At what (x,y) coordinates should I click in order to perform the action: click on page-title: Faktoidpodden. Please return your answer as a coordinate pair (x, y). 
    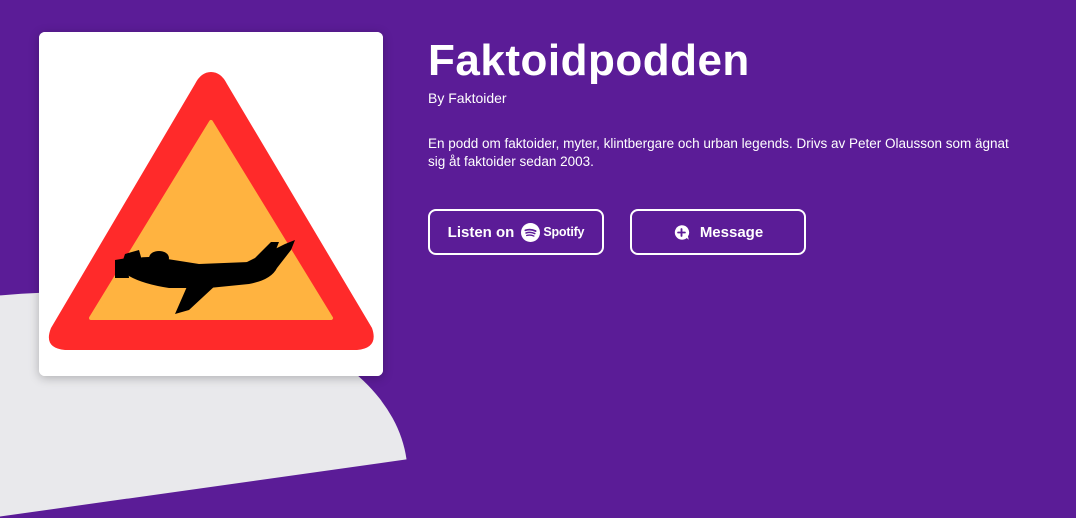
    Looking at the image, I should click on (589, 60).